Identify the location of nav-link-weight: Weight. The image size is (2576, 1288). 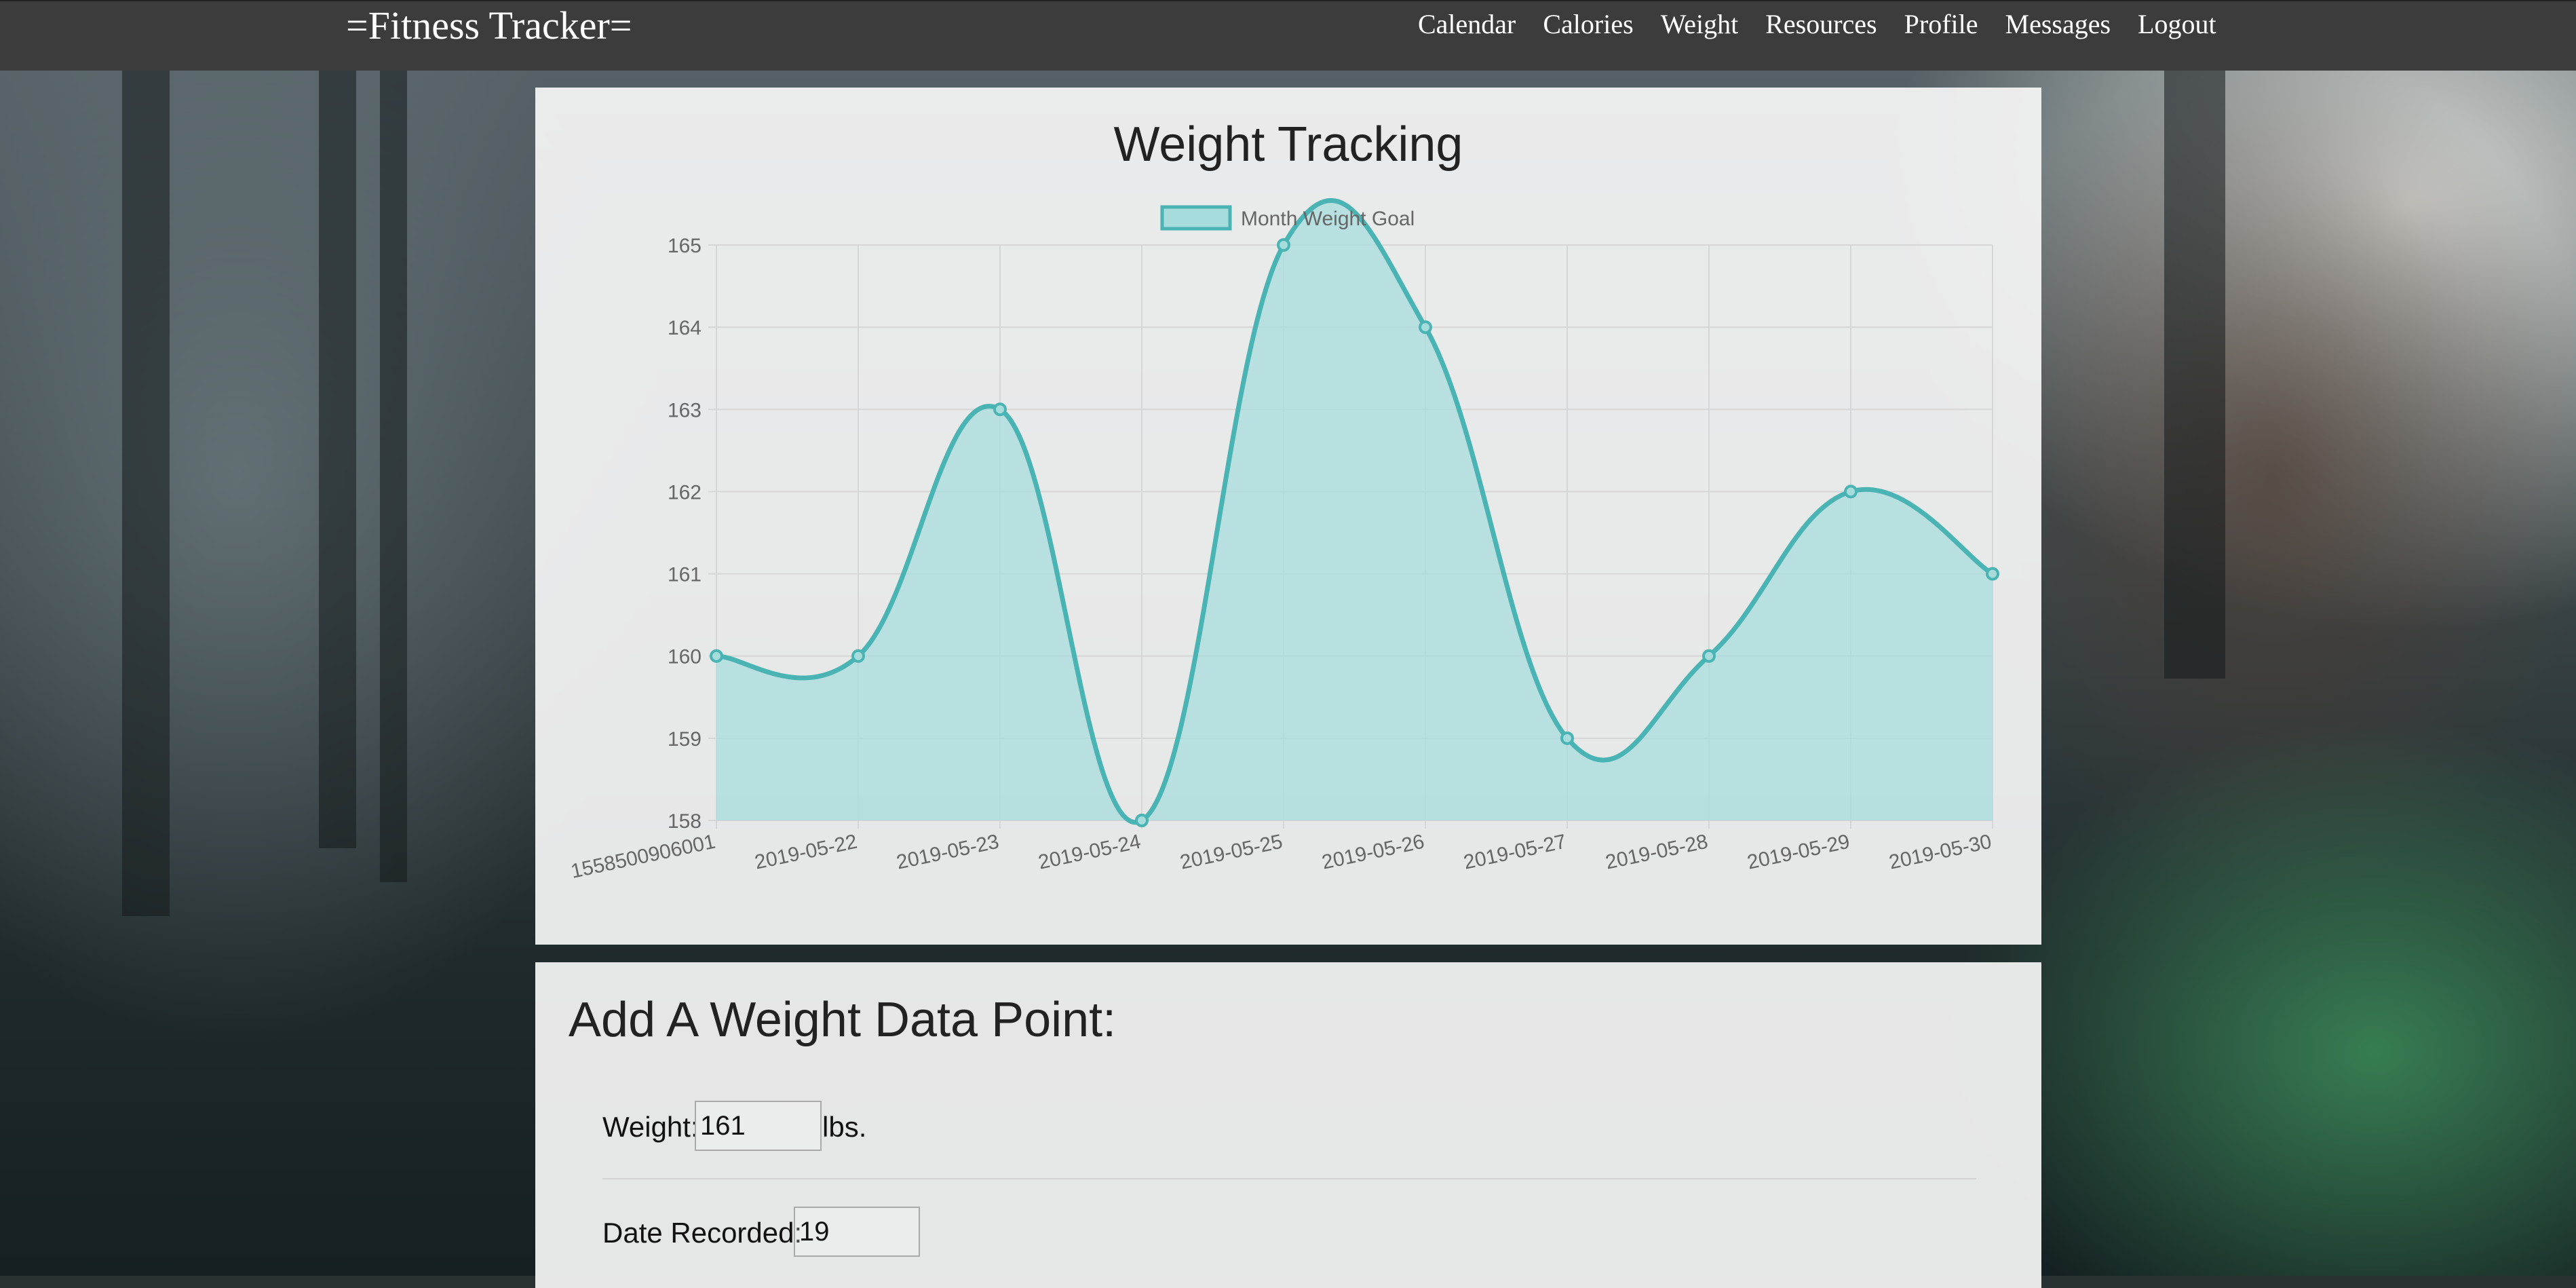
(1700, 24).